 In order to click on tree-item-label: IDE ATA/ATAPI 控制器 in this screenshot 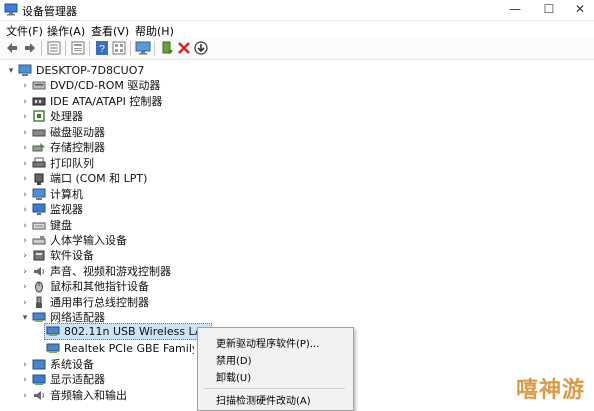, I will do `click(106, 101)`.